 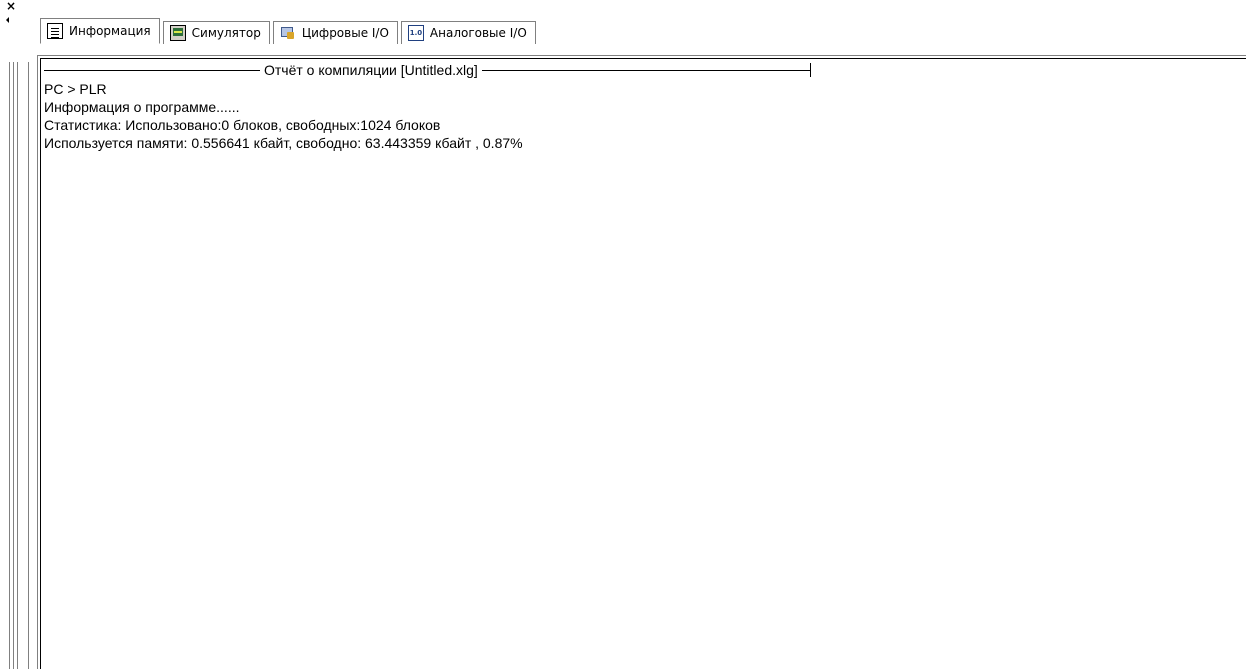 What do you see at coordinates (110, 31) in the screenshot?
I see `tab-label: Информация` at bounding box center [110, 31].